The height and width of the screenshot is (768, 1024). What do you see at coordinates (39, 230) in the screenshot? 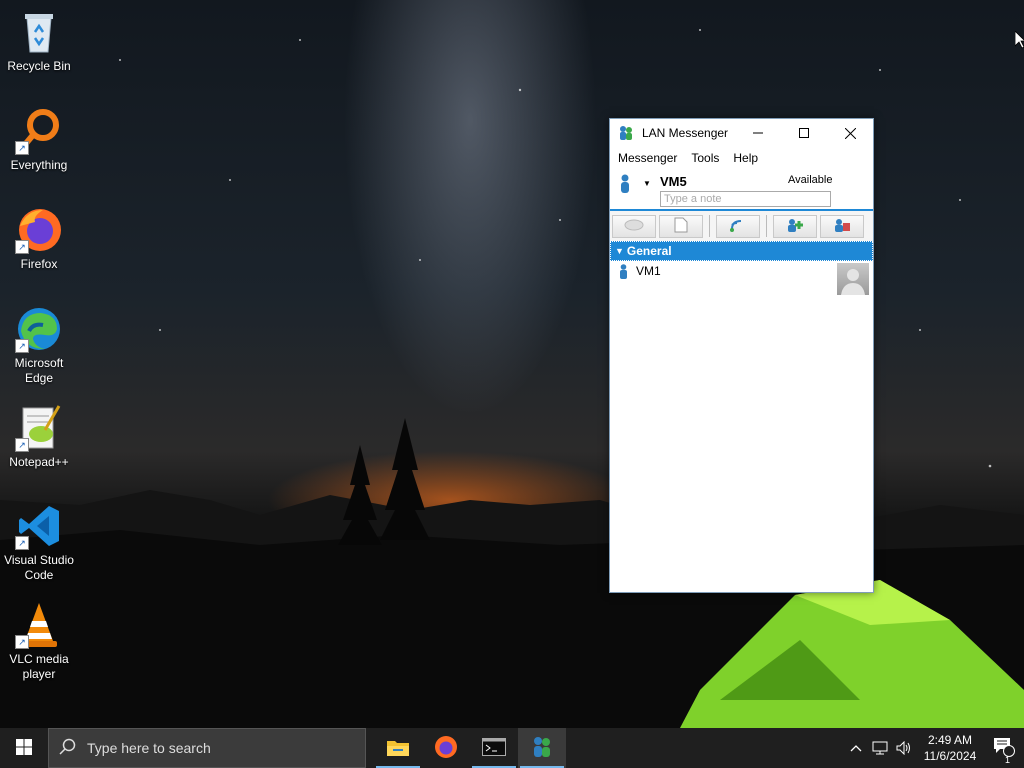
I see `firefox-icon: ↗` at bounding box center [39, 230].